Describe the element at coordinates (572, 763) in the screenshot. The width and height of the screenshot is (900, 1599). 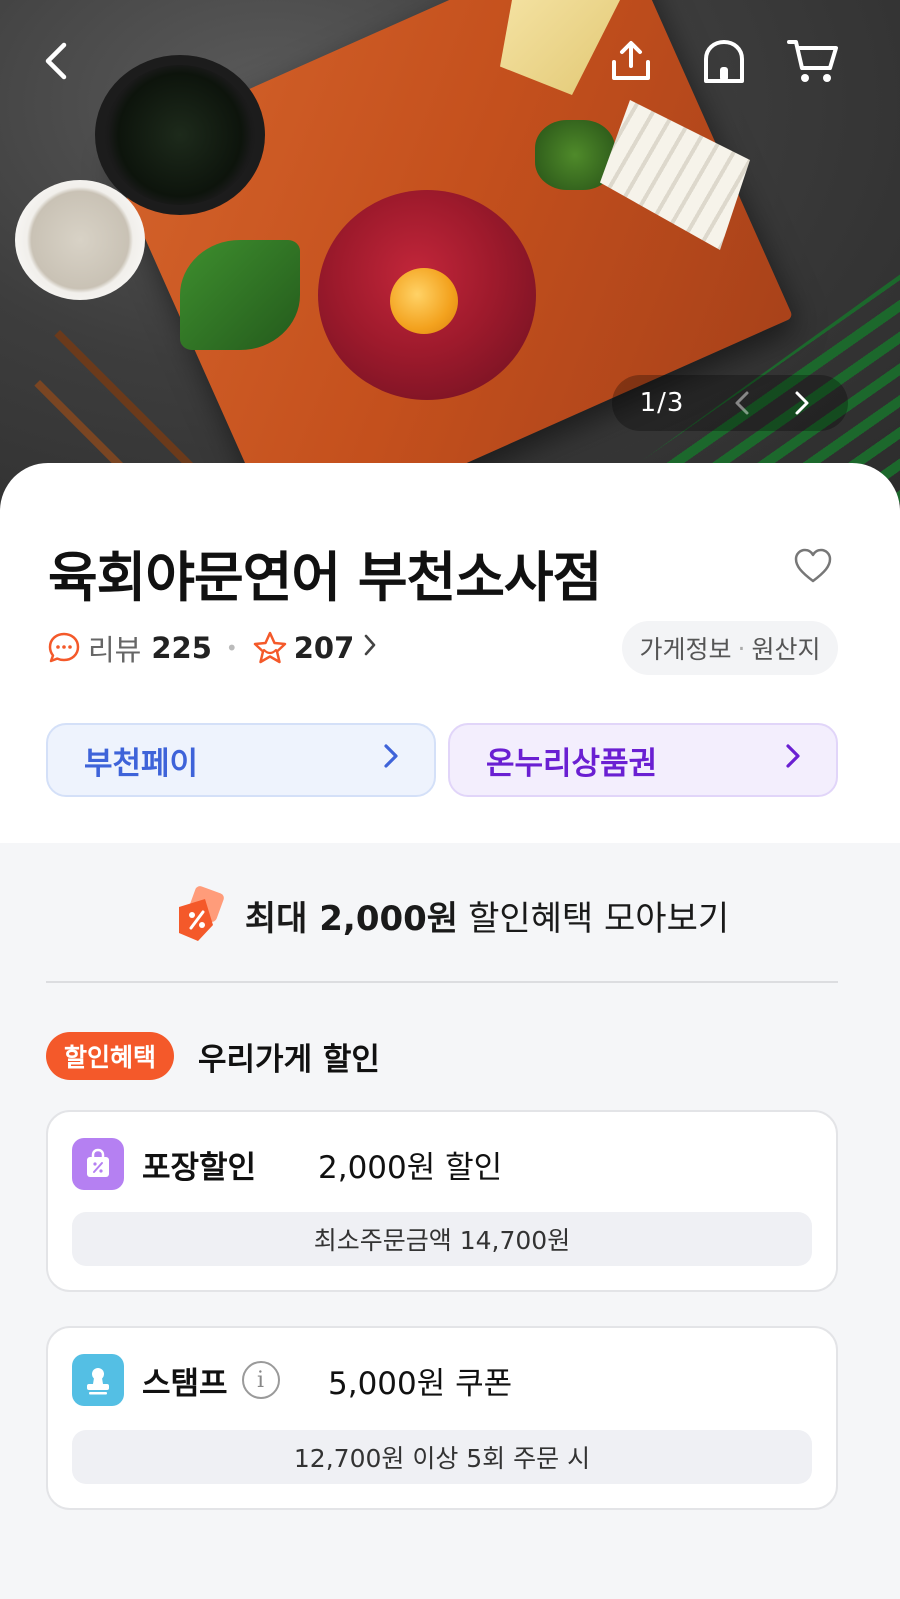
I see `onnuri-voucher-label: 온누리상품권` at that location.